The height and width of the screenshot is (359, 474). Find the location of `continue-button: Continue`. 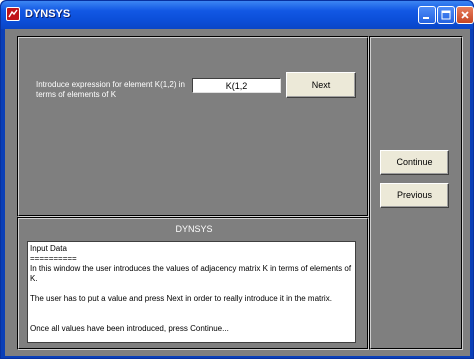

continue-button: Continue is located at coordinates (414, 162).